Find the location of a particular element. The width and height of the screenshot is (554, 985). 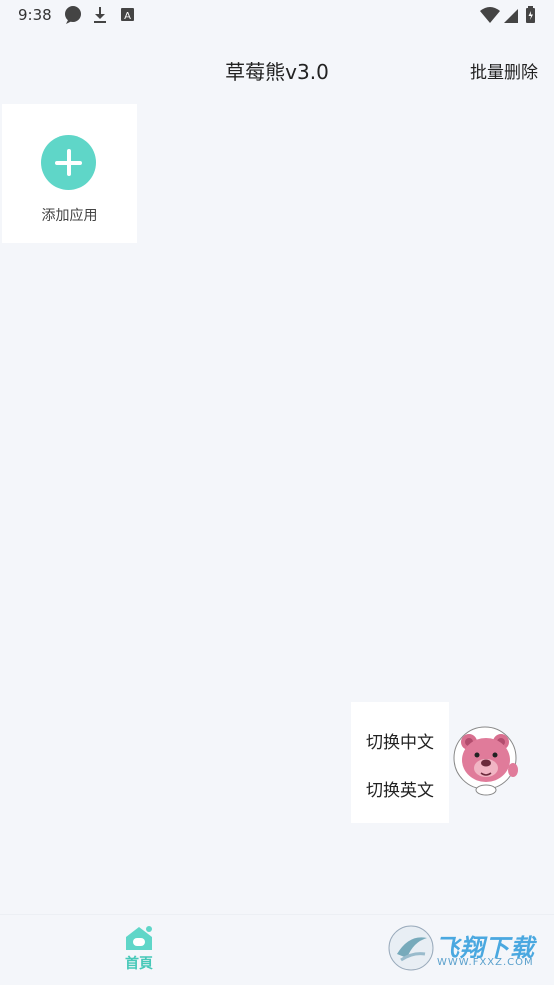

chat-bubble-icon is located at coordinates (73, 15).